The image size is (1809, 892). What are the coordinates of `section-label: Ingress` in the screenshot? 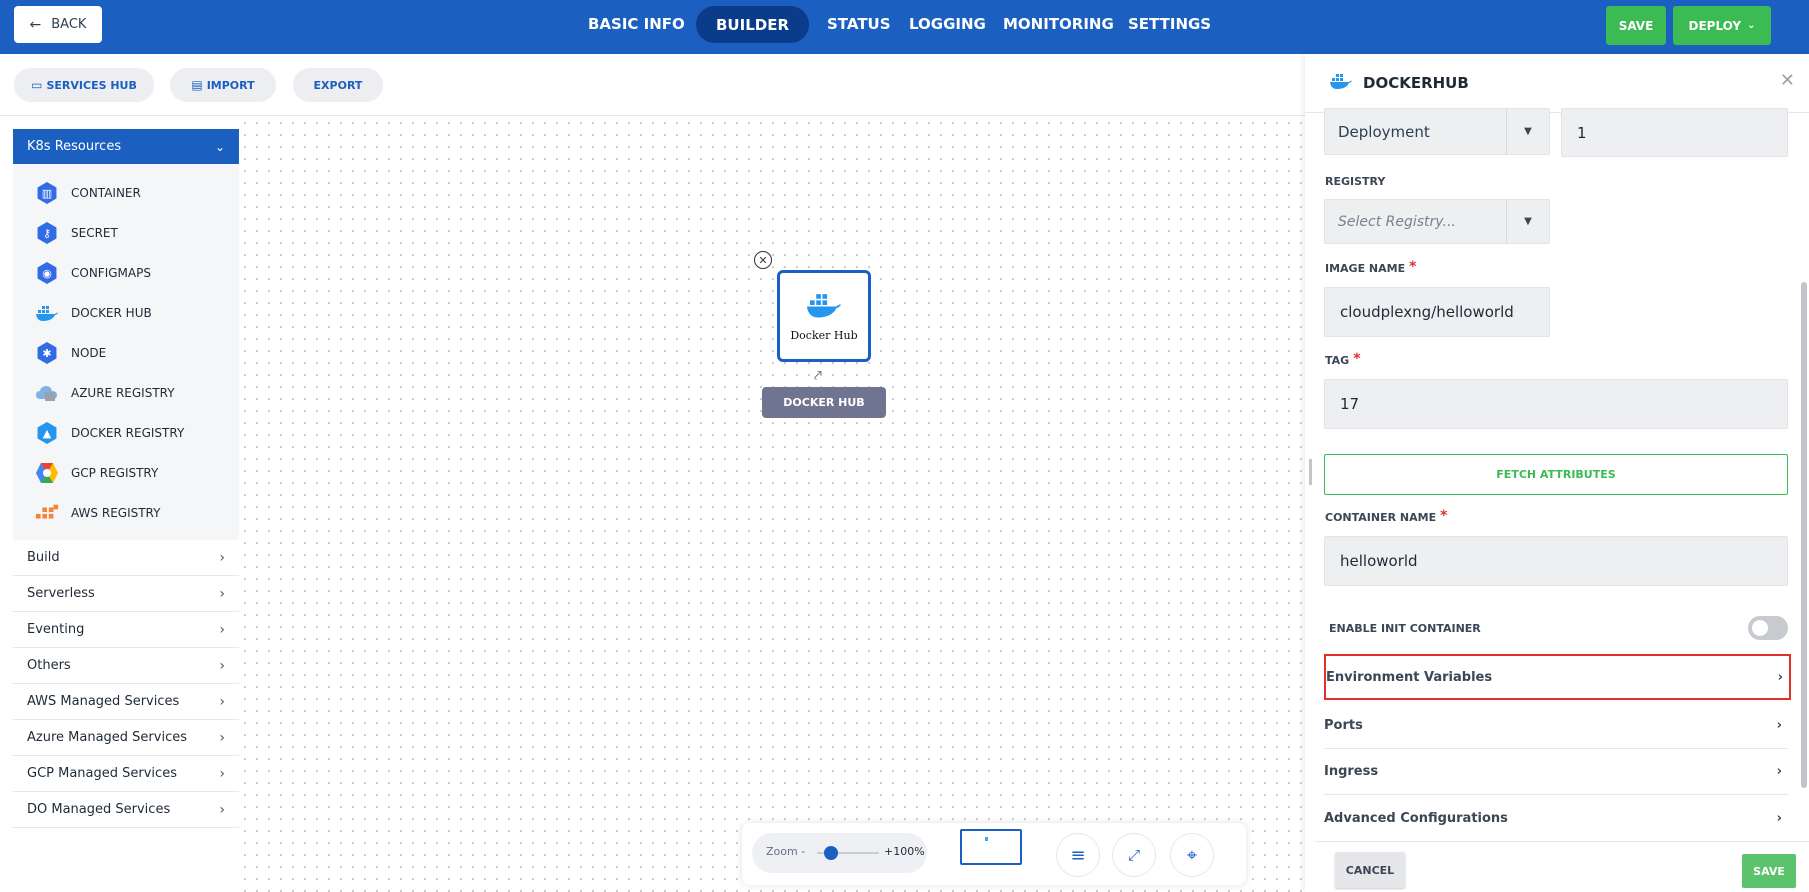 It's located at (1351, 771).